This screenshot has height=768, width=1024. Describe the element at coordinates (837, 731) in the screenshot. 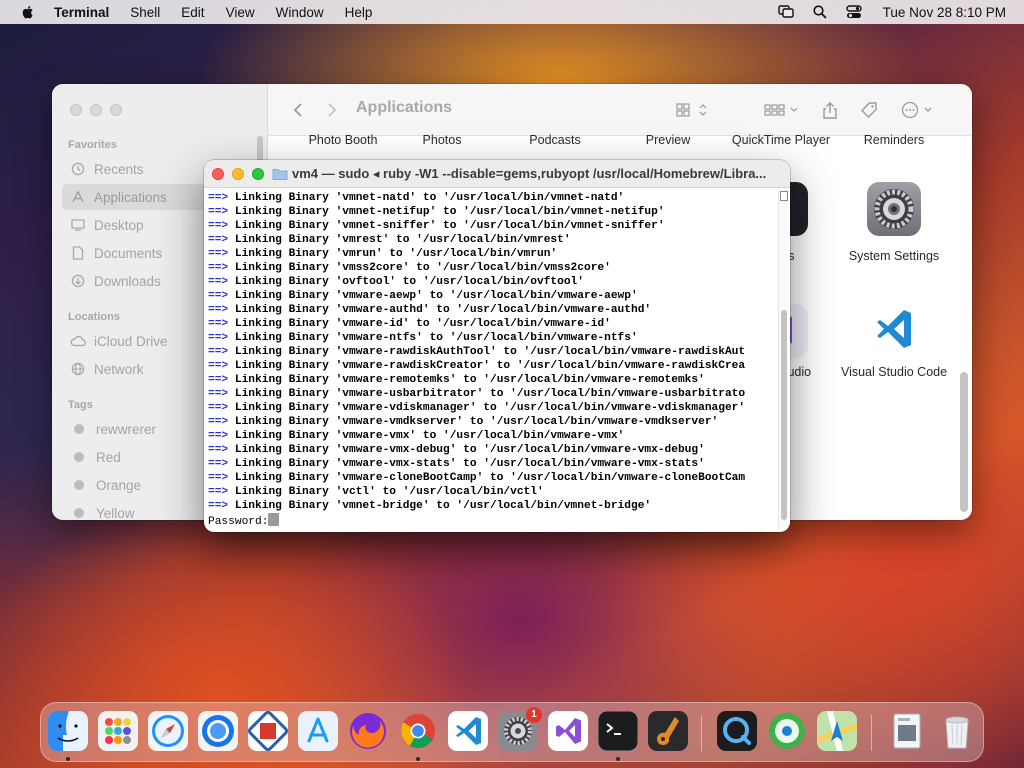

I see `maps-icon` at that location.